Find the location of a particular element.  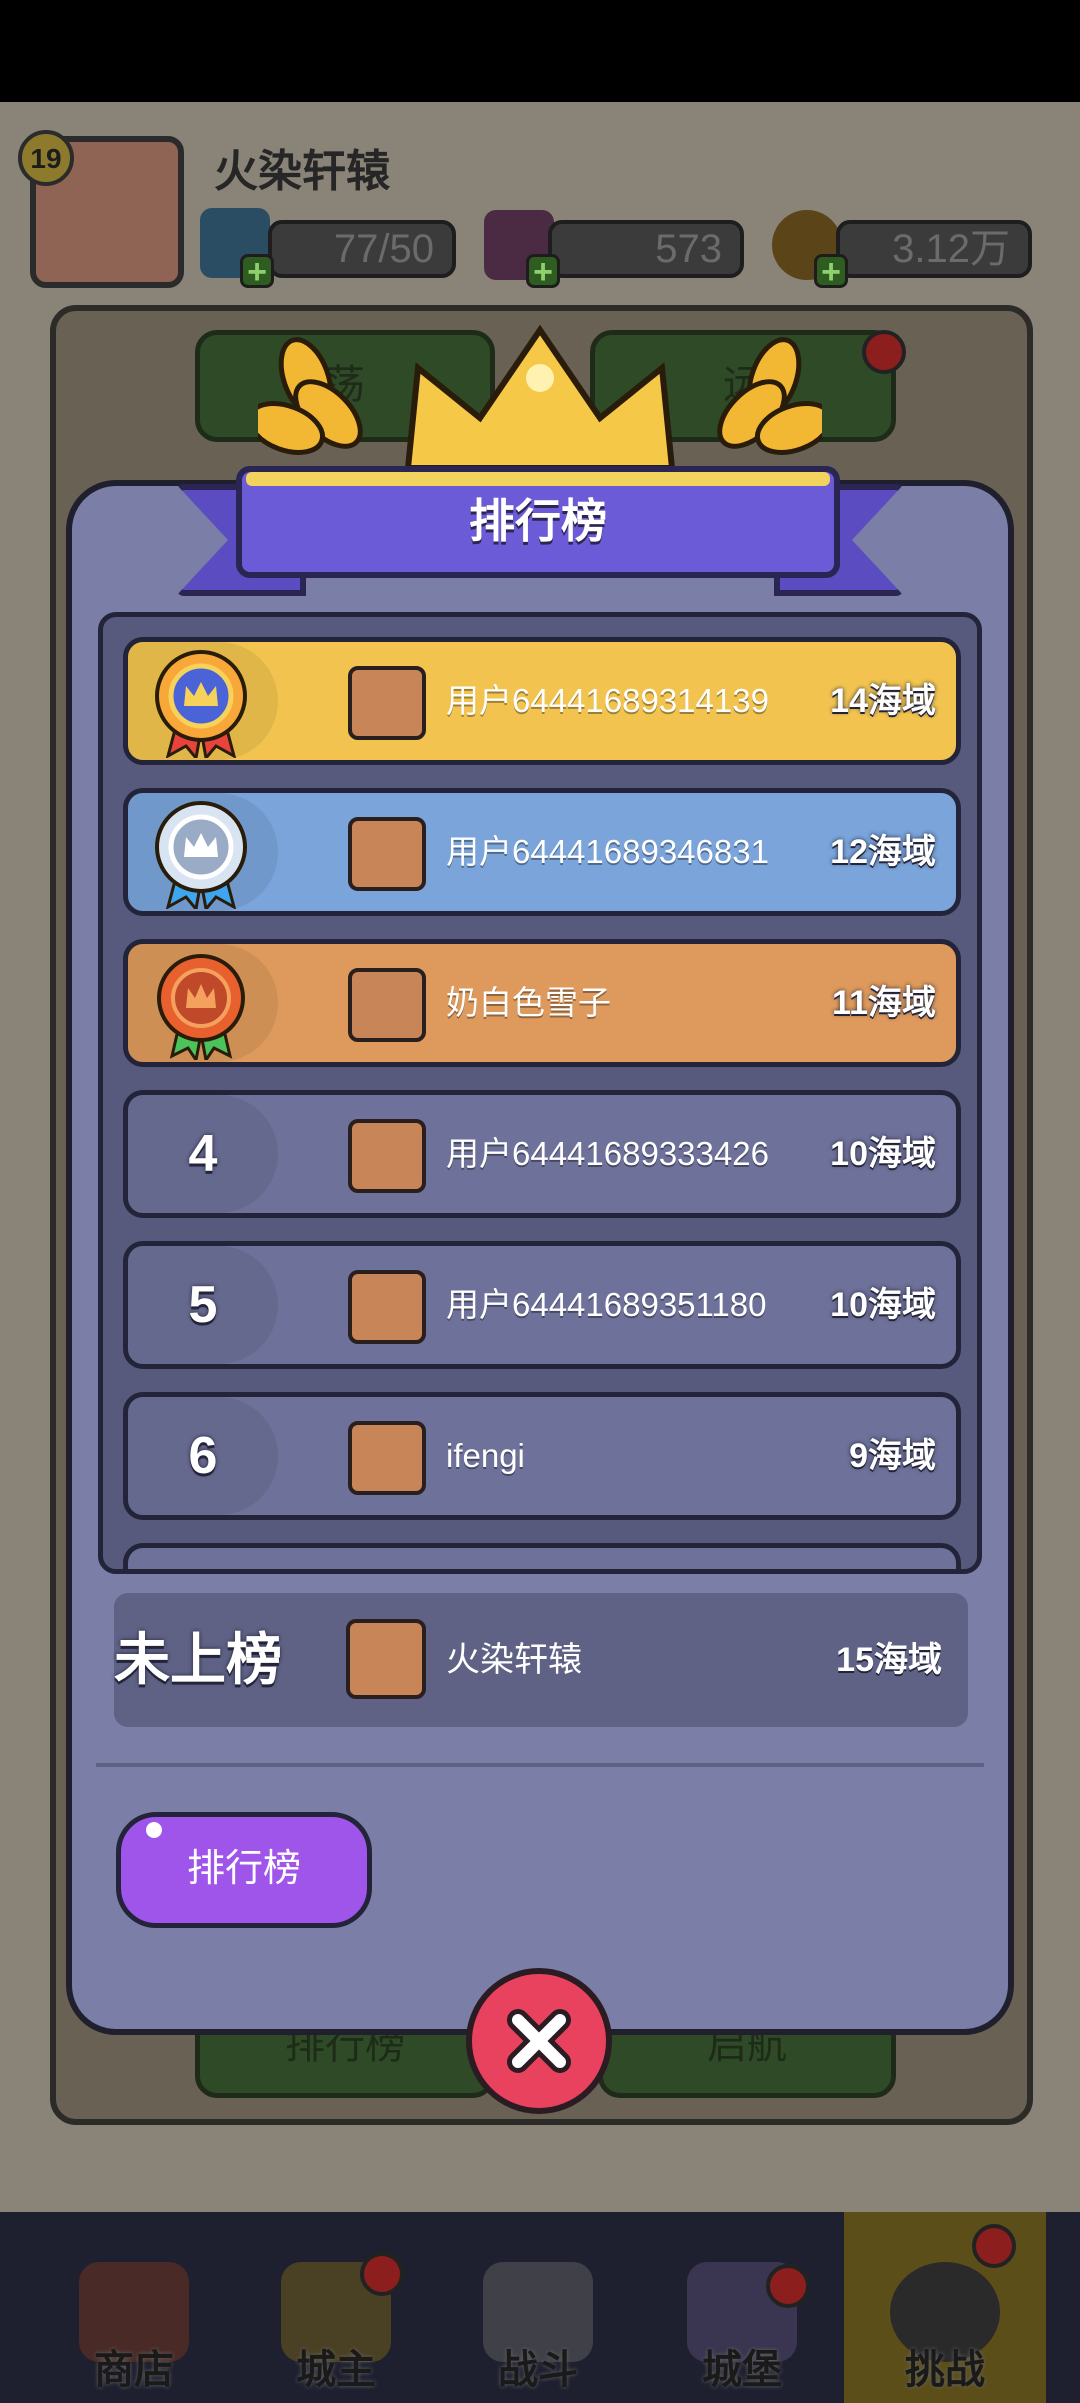

username: 奶白色雪子 is located at coordinates (528, 1002).